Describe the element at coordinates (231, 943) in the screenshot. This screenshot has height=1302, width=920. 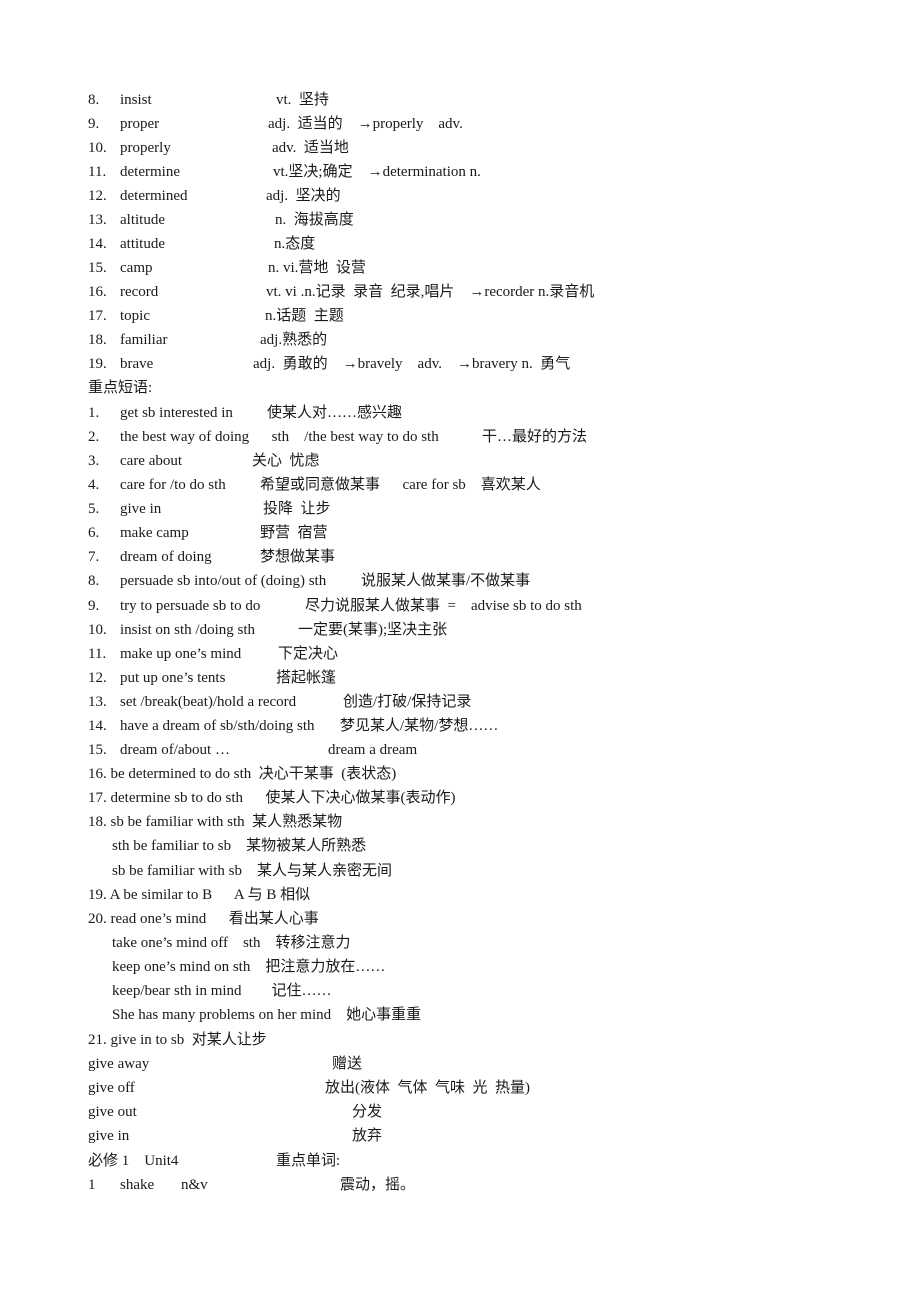
I see `phrase-line-text: take one’s mind off sth 转移注意力` at that location.